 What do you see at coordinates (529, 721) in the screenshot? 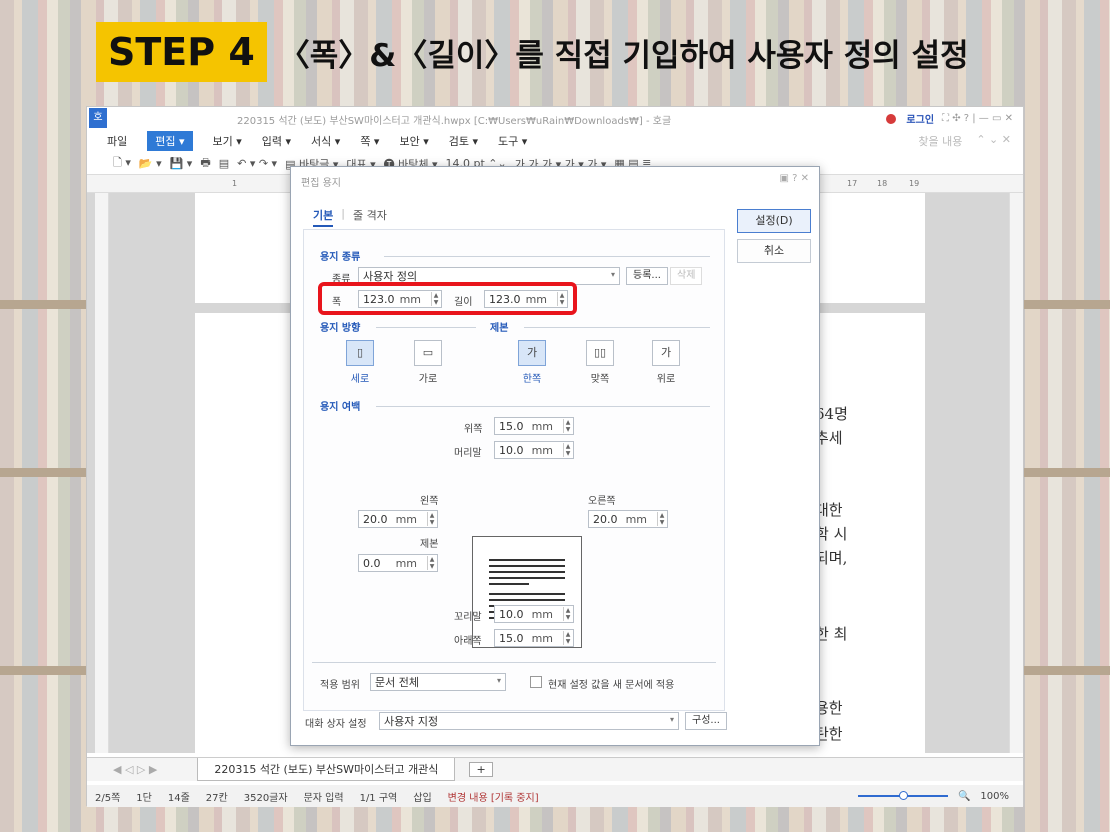
I see `dialog-setting-select: 사용자 지정 ▾` at bounding box center [529, 721].